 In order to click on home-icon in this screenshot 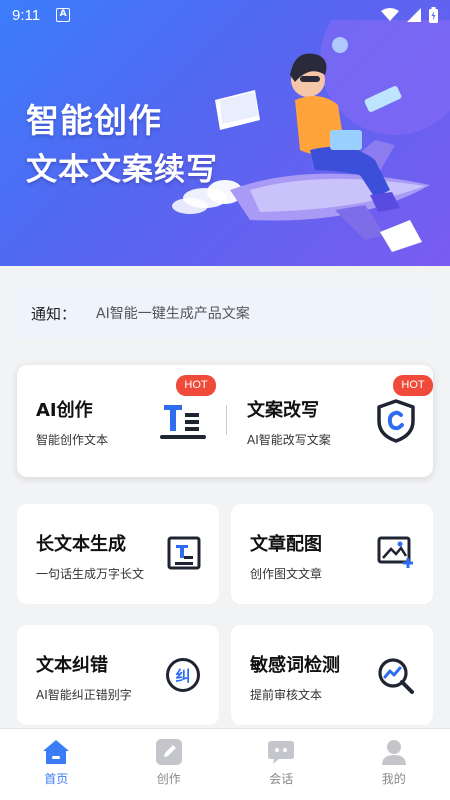, I will do `click(56, 752)`.